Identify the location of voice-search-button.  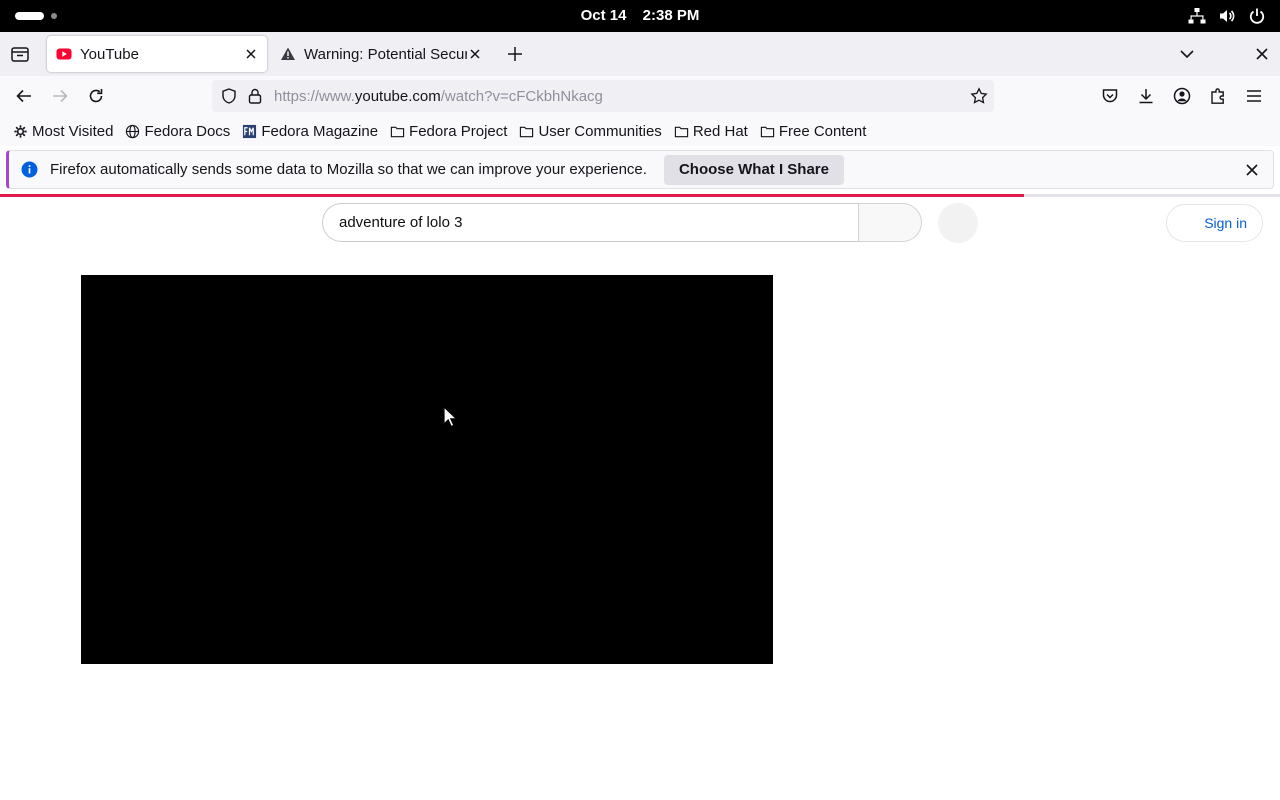
(958, 223).